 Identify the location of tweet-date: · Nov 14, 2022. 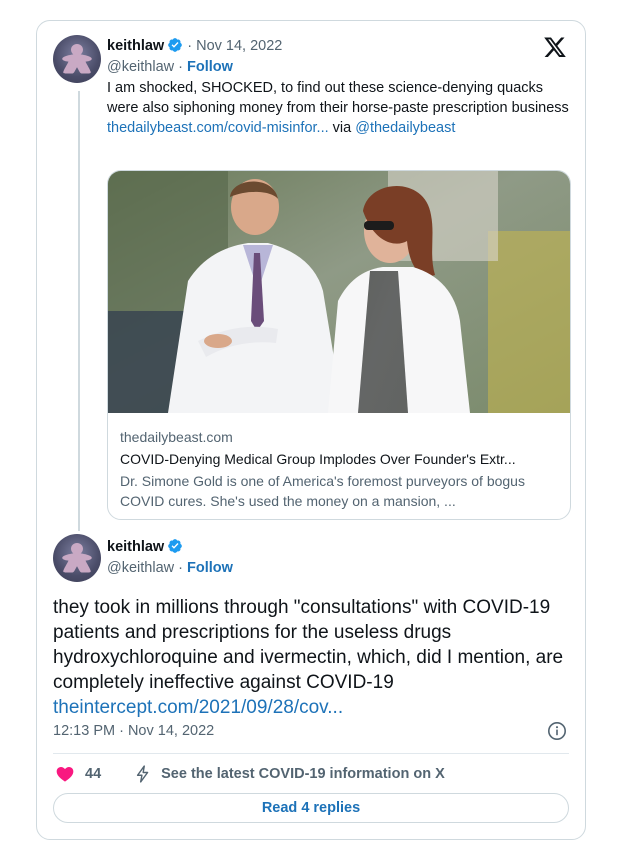
(234, 46).